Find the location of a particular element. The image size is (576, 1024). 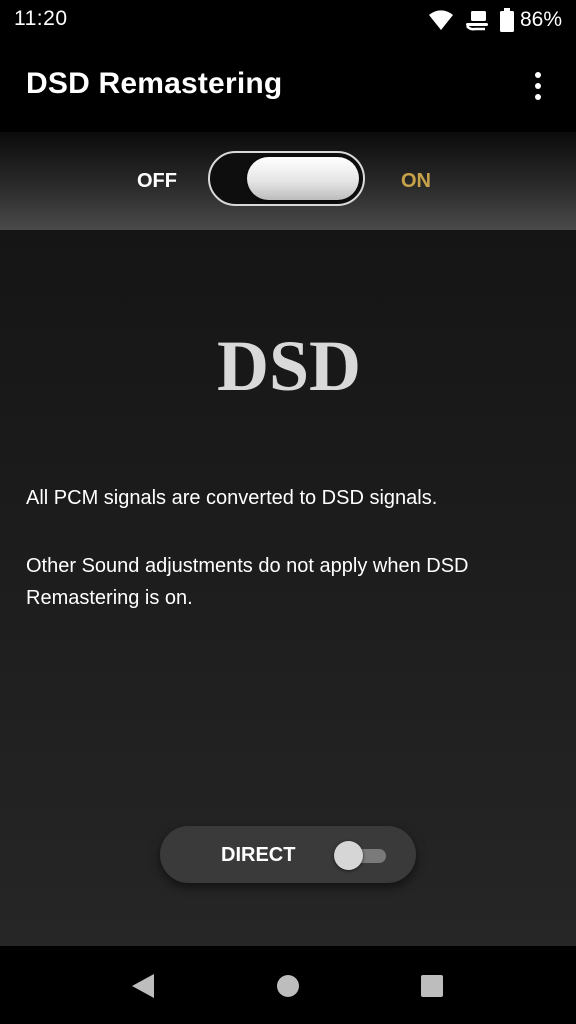

dsd-logo: DSD is located at coordinates (289, 363).